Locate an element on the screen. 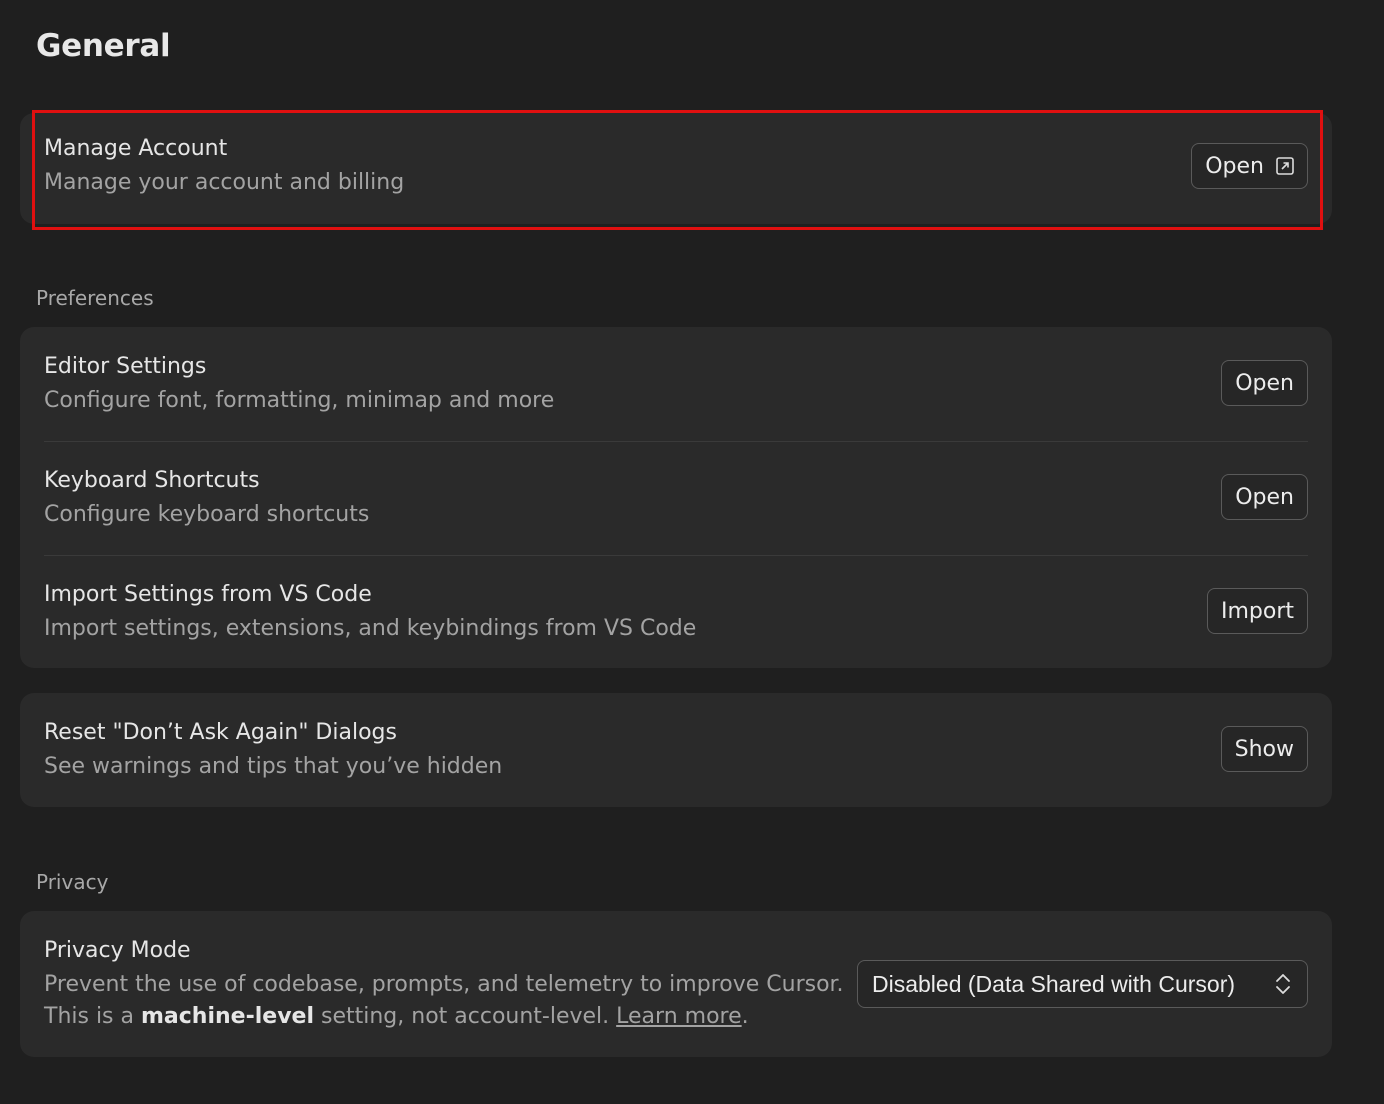 The width and height of the screenshot is (1384, 1104). reset-dialogs-show-button: Show is located at coordinates (1264, 749).